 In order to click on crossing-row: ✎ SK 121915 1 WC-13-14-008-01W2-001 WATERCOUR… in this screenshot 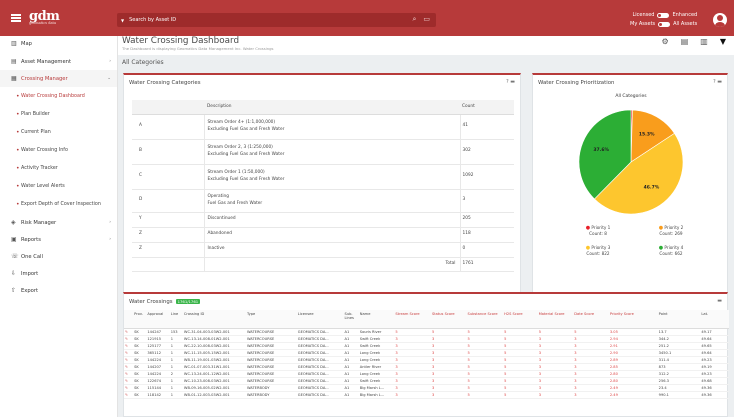, I will do `click(426, 339)`.